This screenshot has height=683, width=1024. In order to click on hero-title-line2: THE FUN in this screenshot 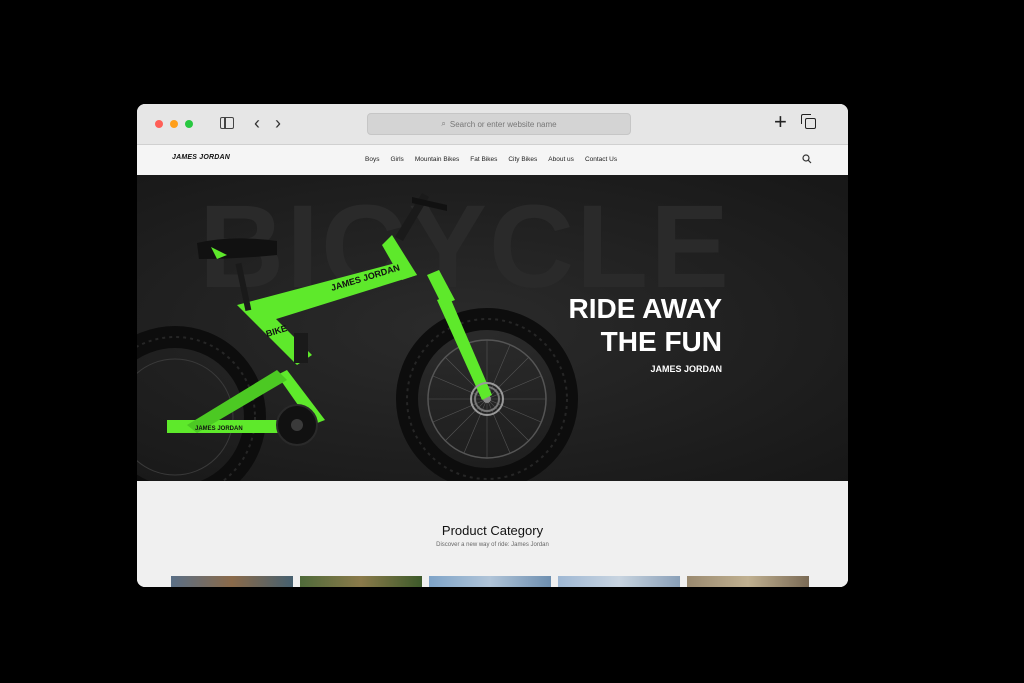, I will do `click(661, 341)`.